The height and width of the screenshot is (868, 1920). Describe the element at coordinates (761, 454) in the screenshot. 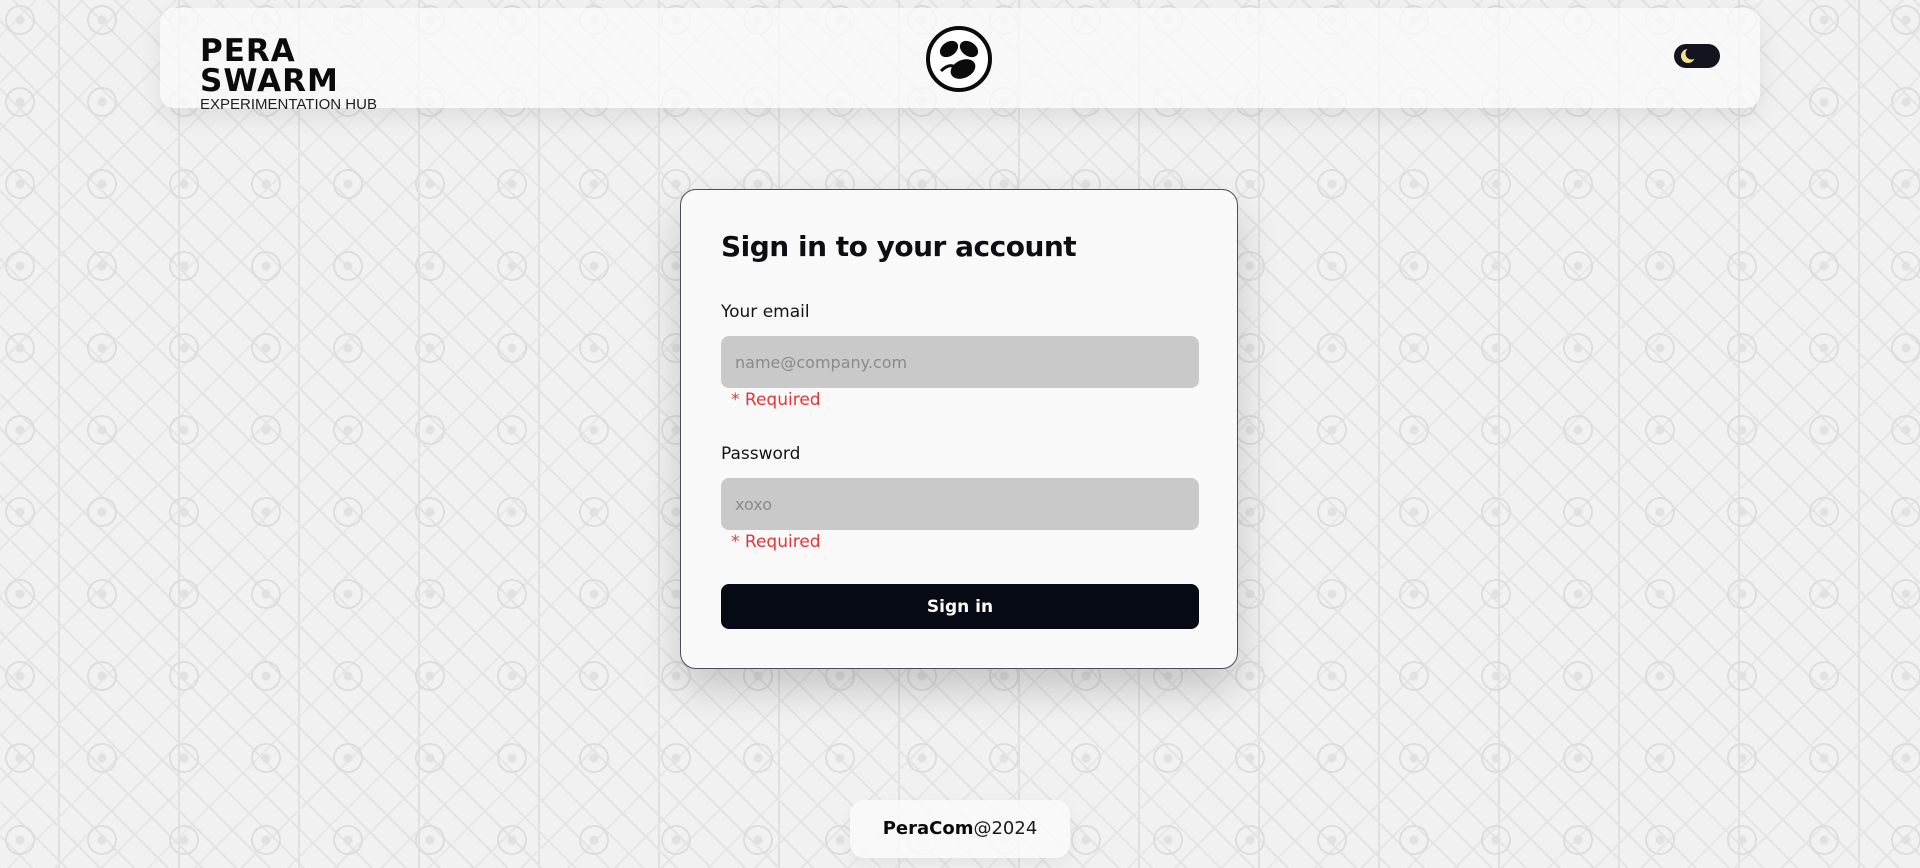

I see `password-label: Password` at that location.